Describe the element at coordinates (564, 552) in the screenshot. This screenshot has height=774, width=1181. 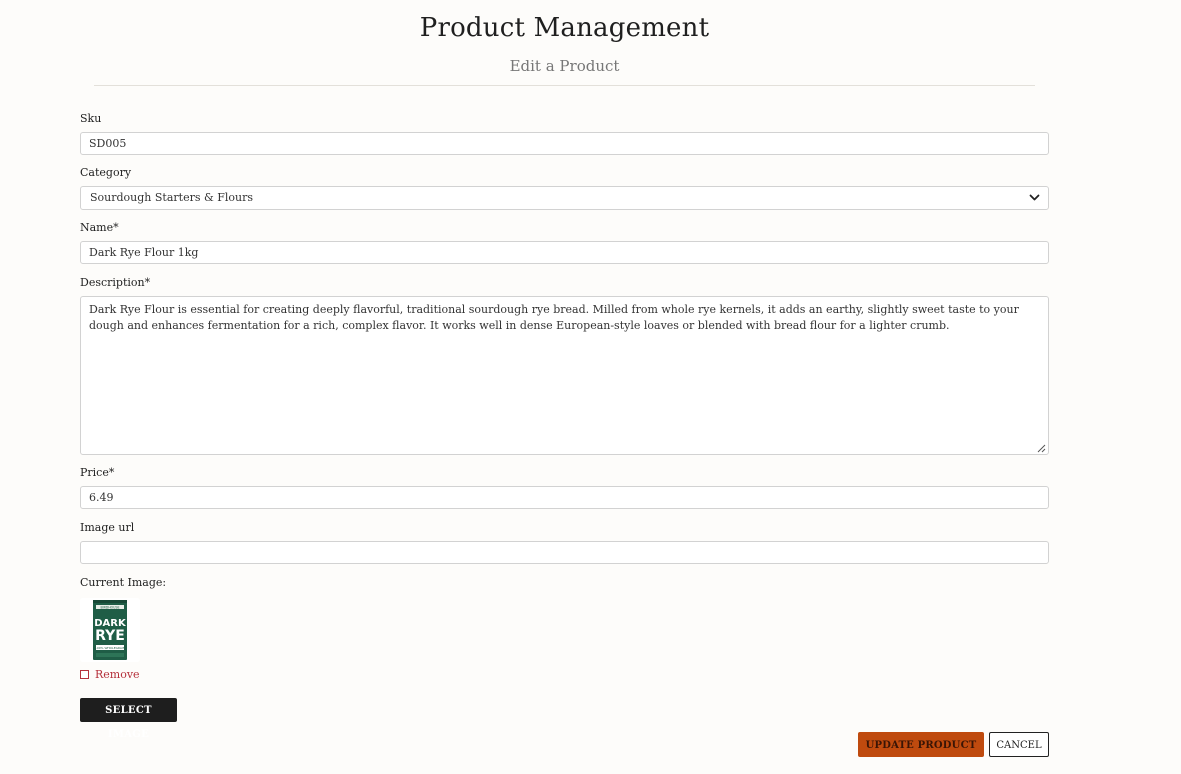
I see `image-url-input` at that location.